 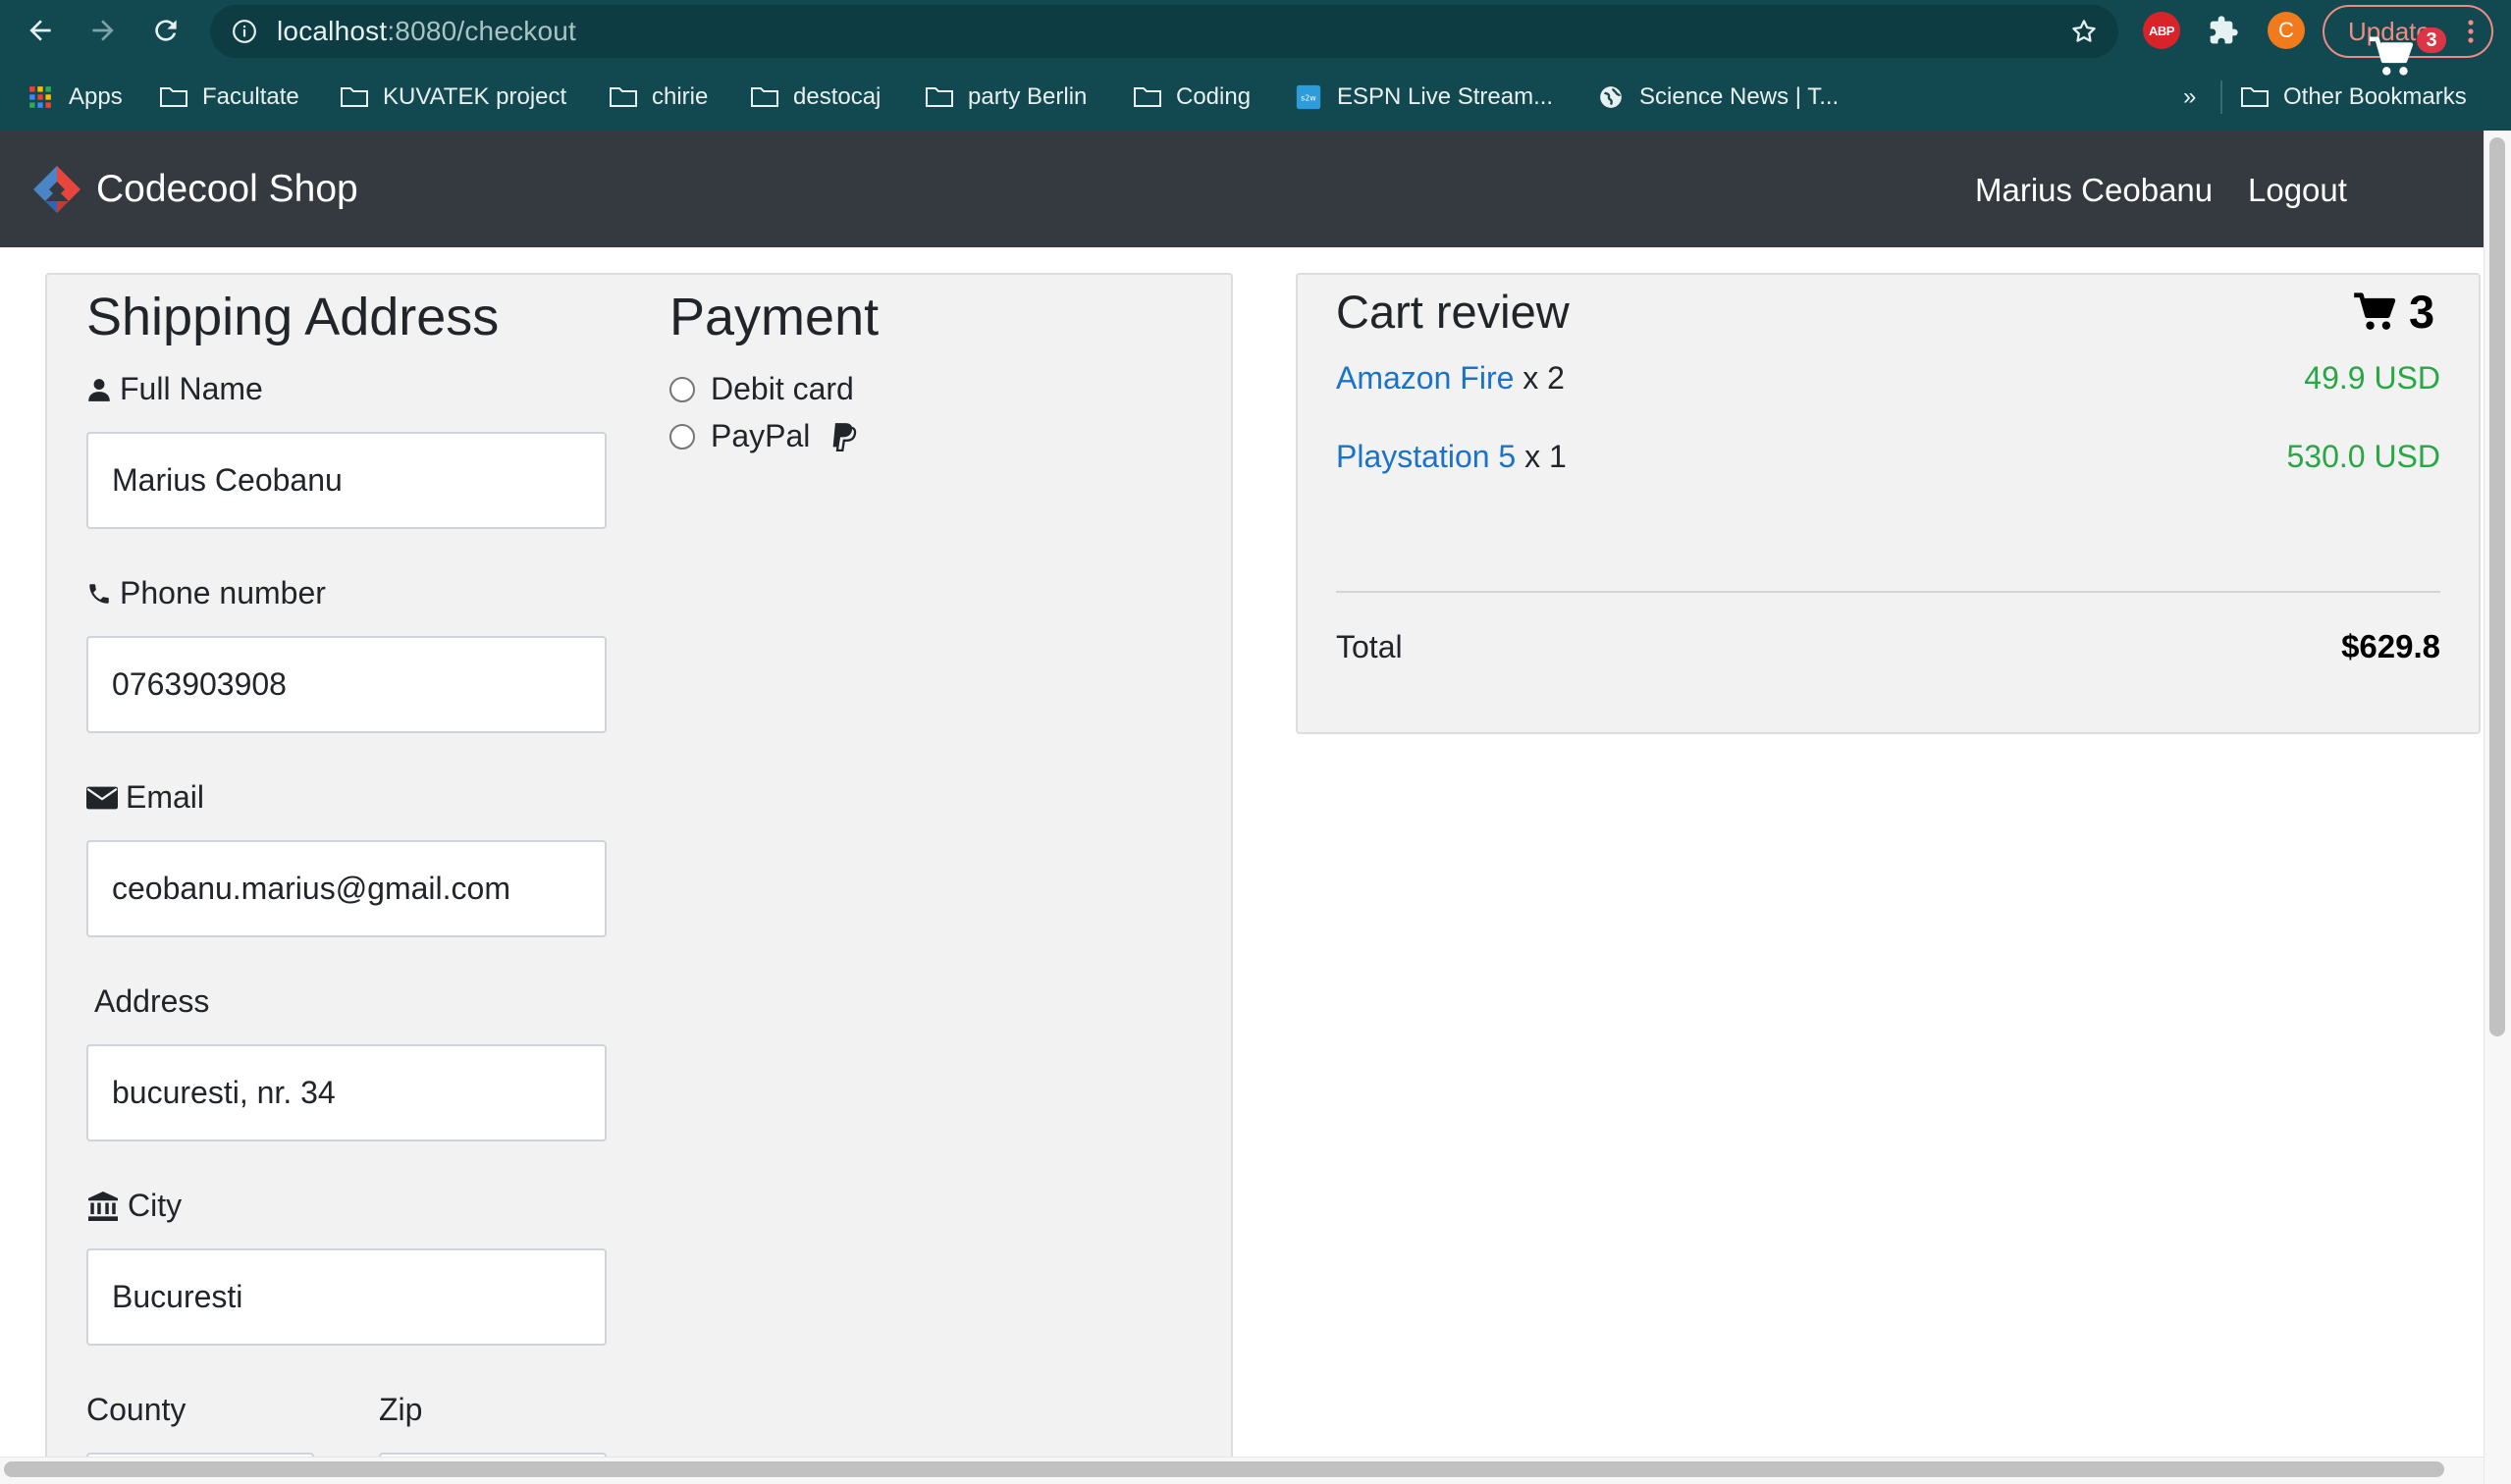 I want to click on forward-button, so click(x=104, y=30).